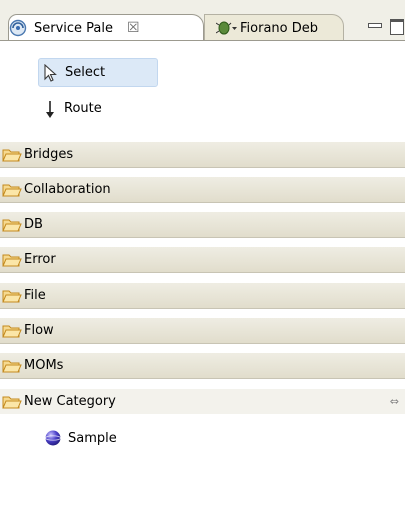  I want to click on palette-entry-label: Sample, so click(92, 438).